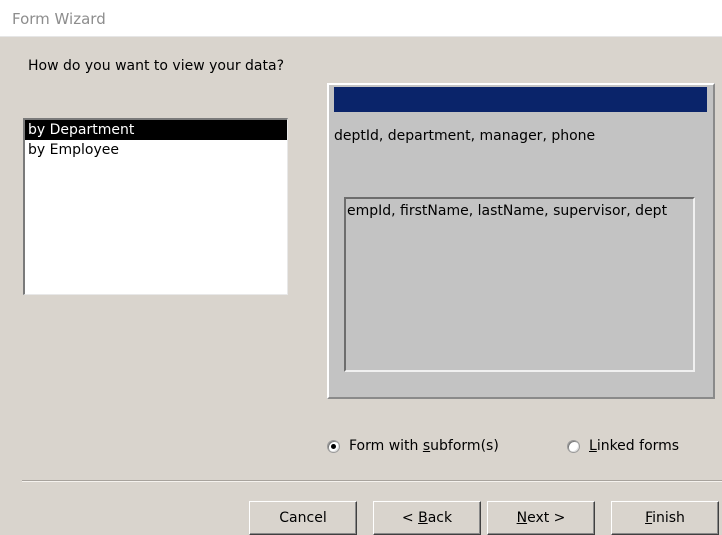  What do you see at coordinates (372, 481) in the screenshot?
I see `button-separator` at bounding box center [372, 481].